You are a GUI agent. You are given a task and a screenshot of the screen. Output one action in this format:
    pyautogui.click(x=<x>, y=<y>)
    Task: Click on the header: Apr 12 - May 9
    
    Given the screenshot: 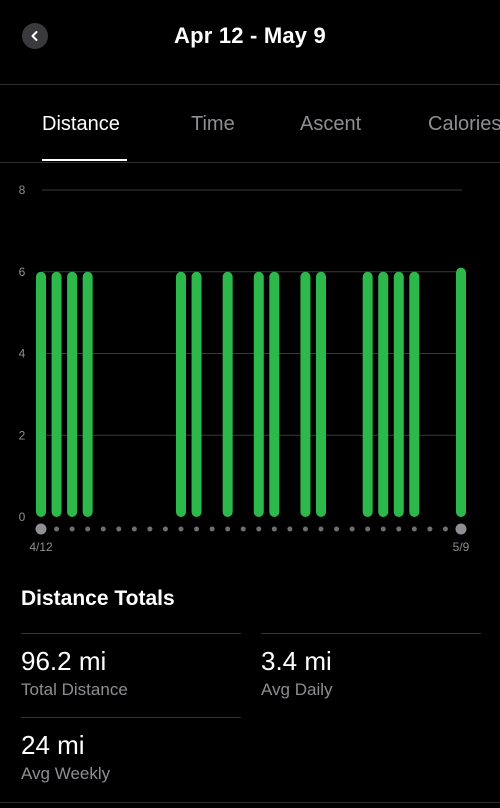 What is the action you would take?
    pyautogui.click(x=250, y=42)
    